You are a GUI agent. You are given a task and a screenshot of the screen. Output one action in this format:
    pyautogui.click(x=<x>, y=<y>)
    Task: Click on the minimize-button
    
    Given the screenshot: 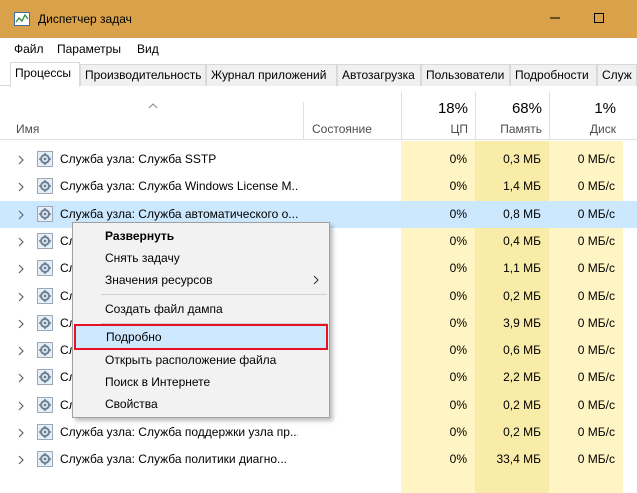 What is the action you would take?
    pyautogui.click(x=555, y=18)
    